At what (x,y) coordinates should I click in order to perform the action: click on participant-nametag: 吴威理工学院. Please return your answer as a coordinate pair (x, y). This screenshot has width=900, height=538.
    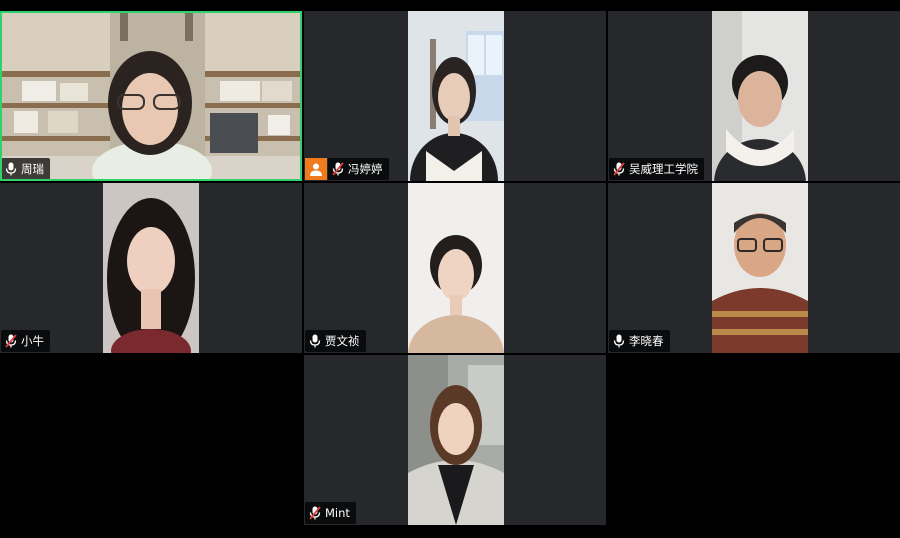
    Looking at the image, I should click on (656, 169).